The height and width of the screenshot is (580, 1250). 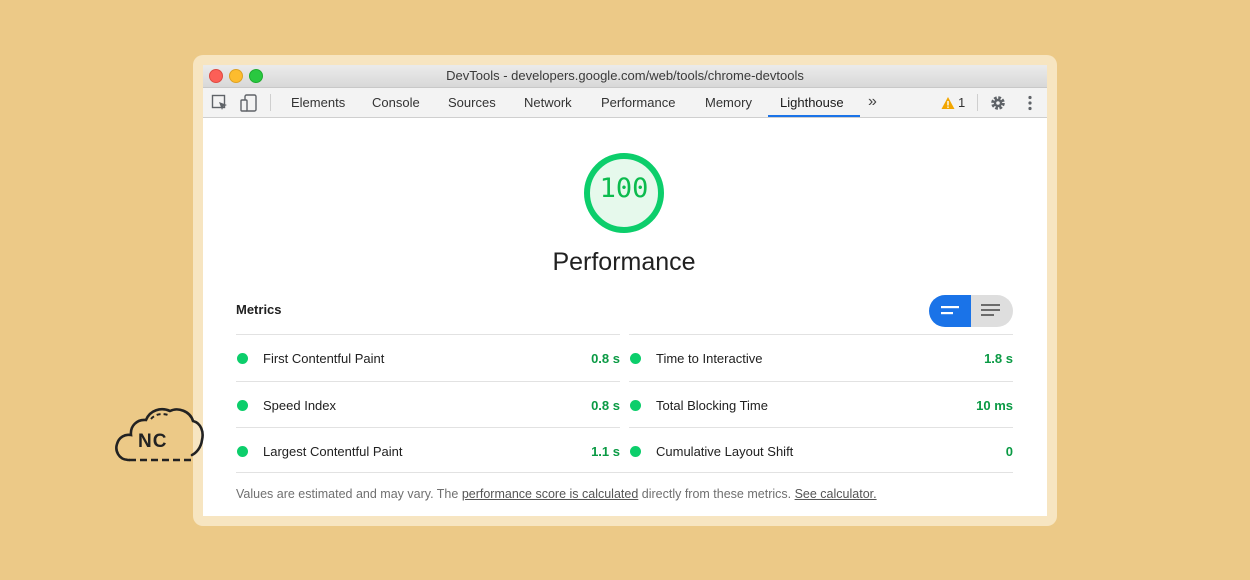 I want to click on device-toggle-icon, so click(x=249, y=103).